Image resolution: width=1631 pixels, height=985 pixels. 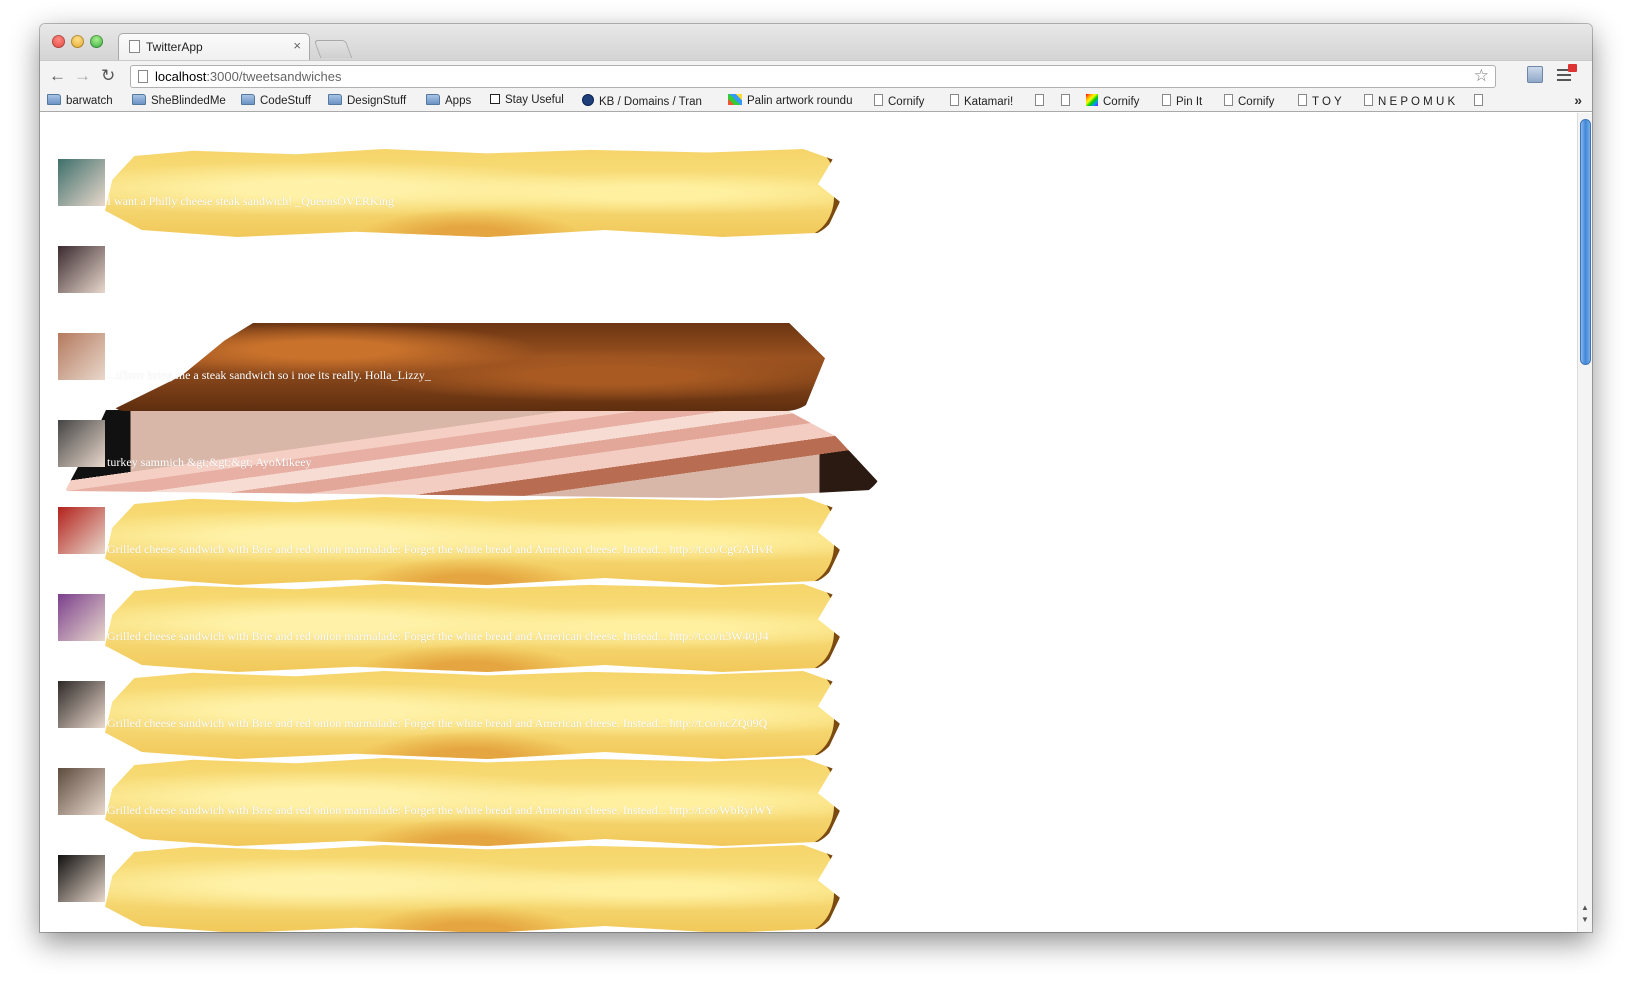 I want to click on bookmark-label: KB / Domains / Tran, so click(x=650, y=102).